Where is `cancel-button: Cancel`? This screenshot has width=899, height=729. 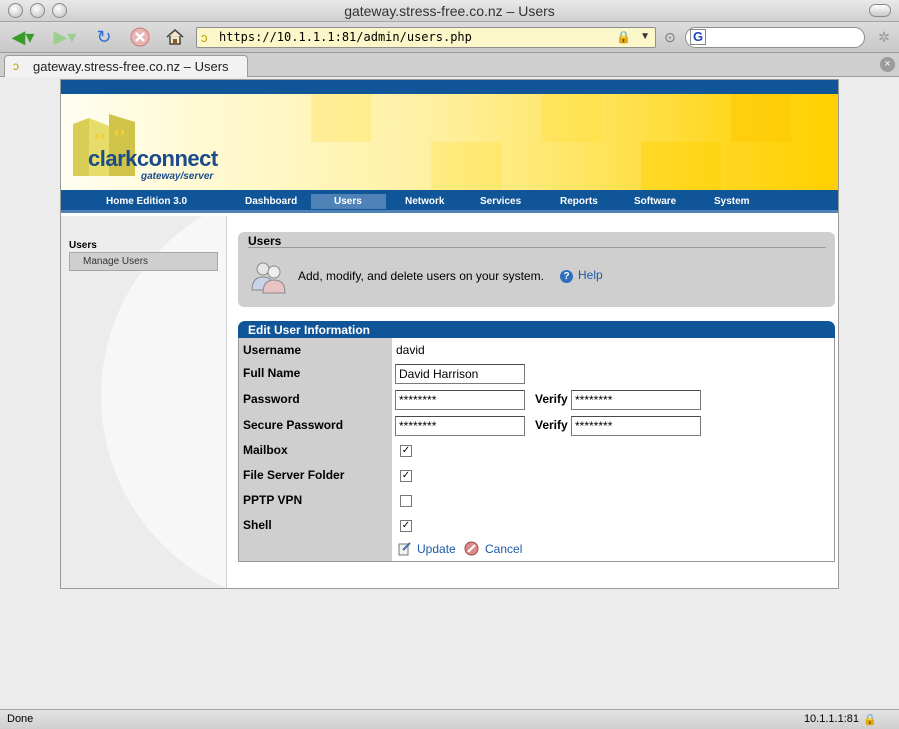
cancel-button: Cancel is located at coordinates (503, 549).